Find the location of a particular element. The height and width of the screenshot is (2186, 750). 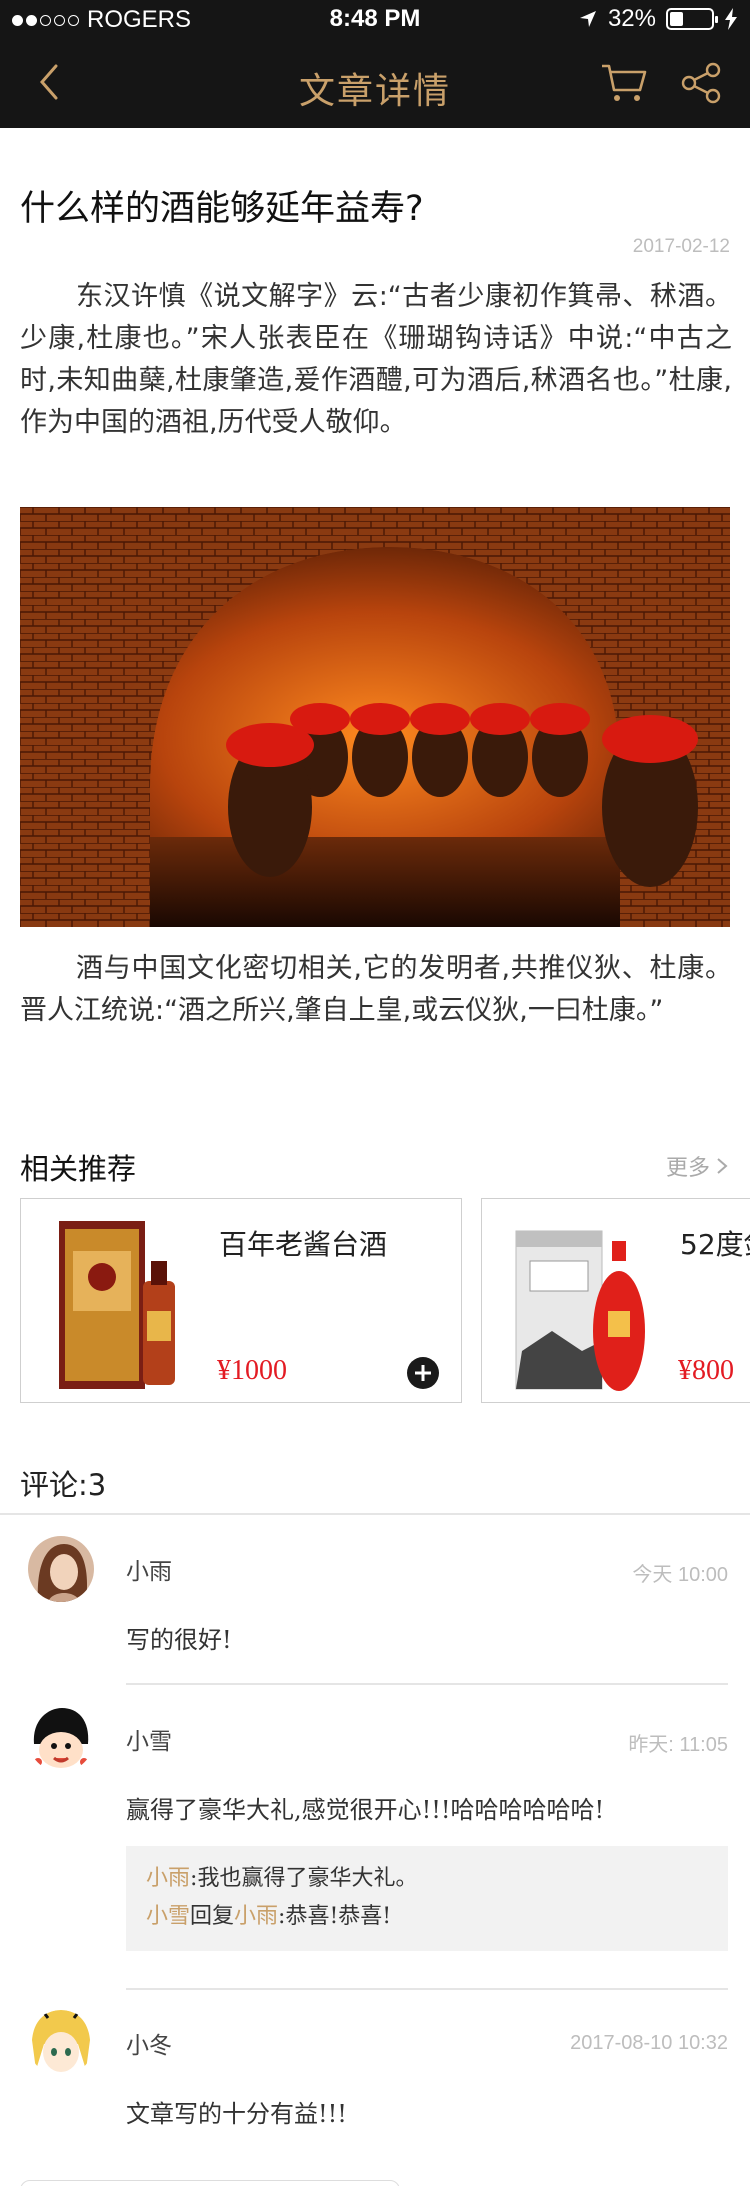

reply-author: 小雨 is located at coordinates (168, 1878).